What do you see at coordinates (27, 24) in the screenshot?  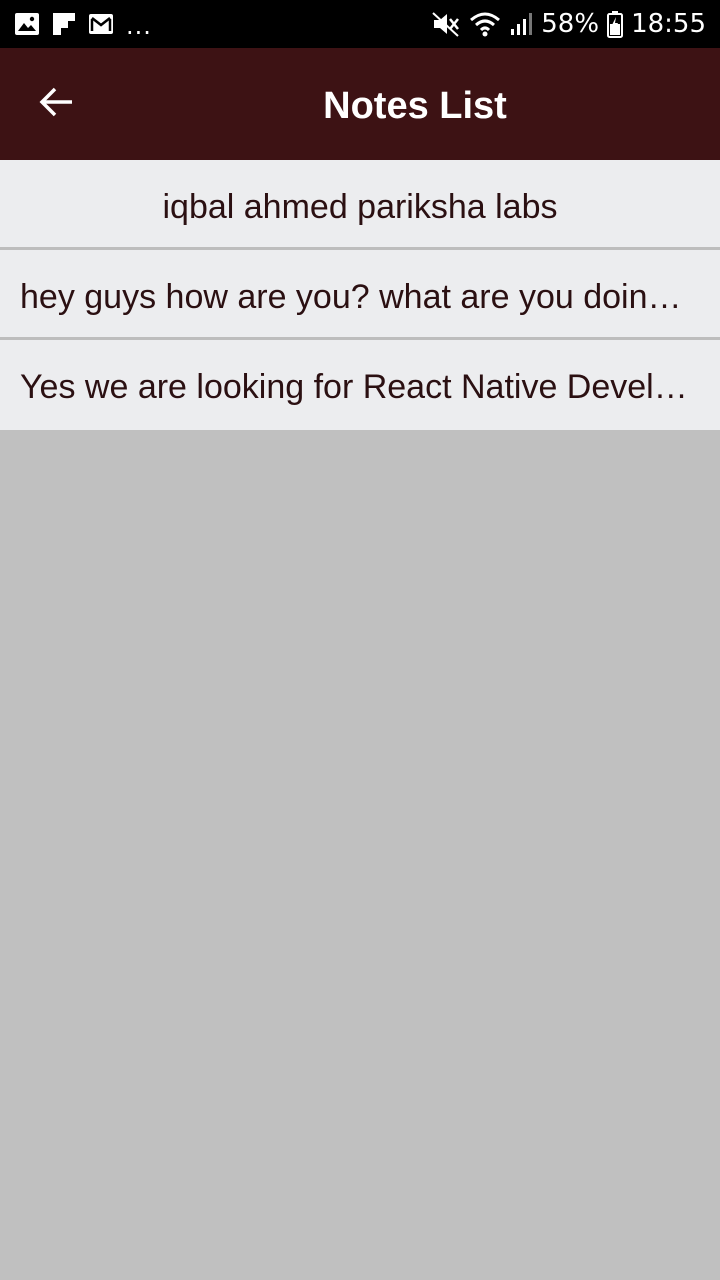 I see `image-icon` at bounding box center [27, 24].